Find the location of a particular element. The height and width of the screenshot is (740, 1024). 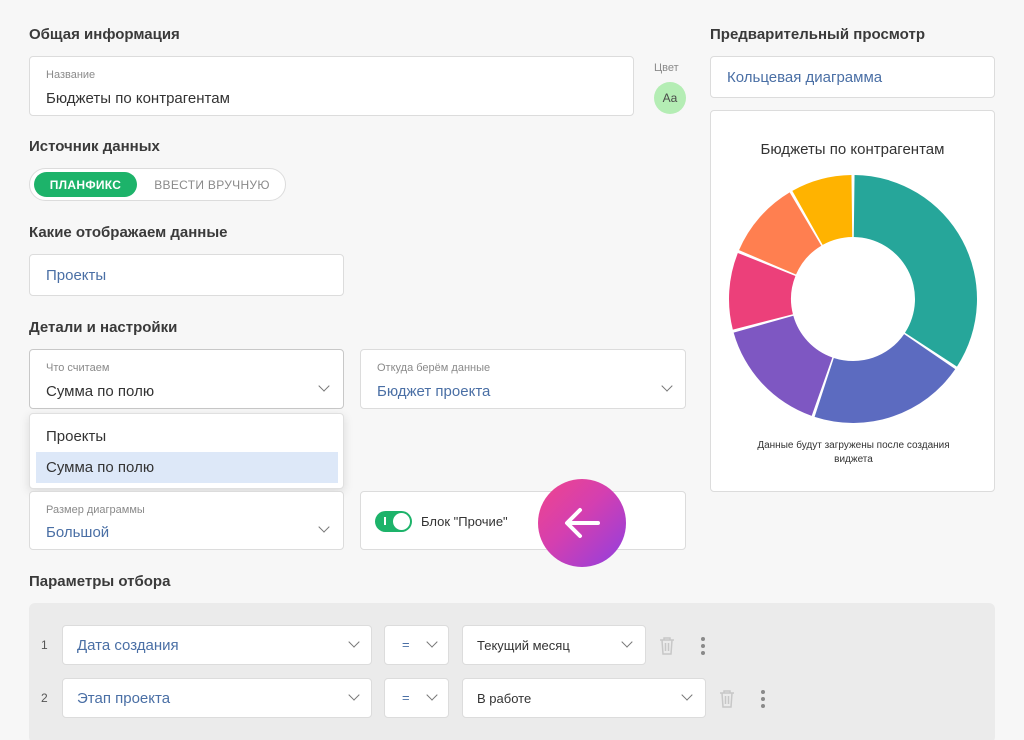

filter-value-select: Текущий месяц is located at coordinates (554, 645).